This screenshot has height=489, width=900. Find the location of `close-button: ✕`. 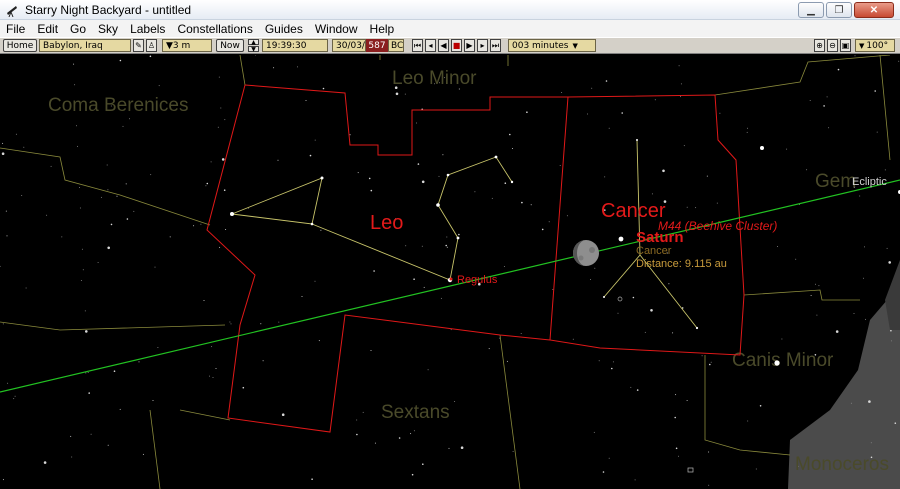

close-button: ✕ is located at coordinates (874, 10).